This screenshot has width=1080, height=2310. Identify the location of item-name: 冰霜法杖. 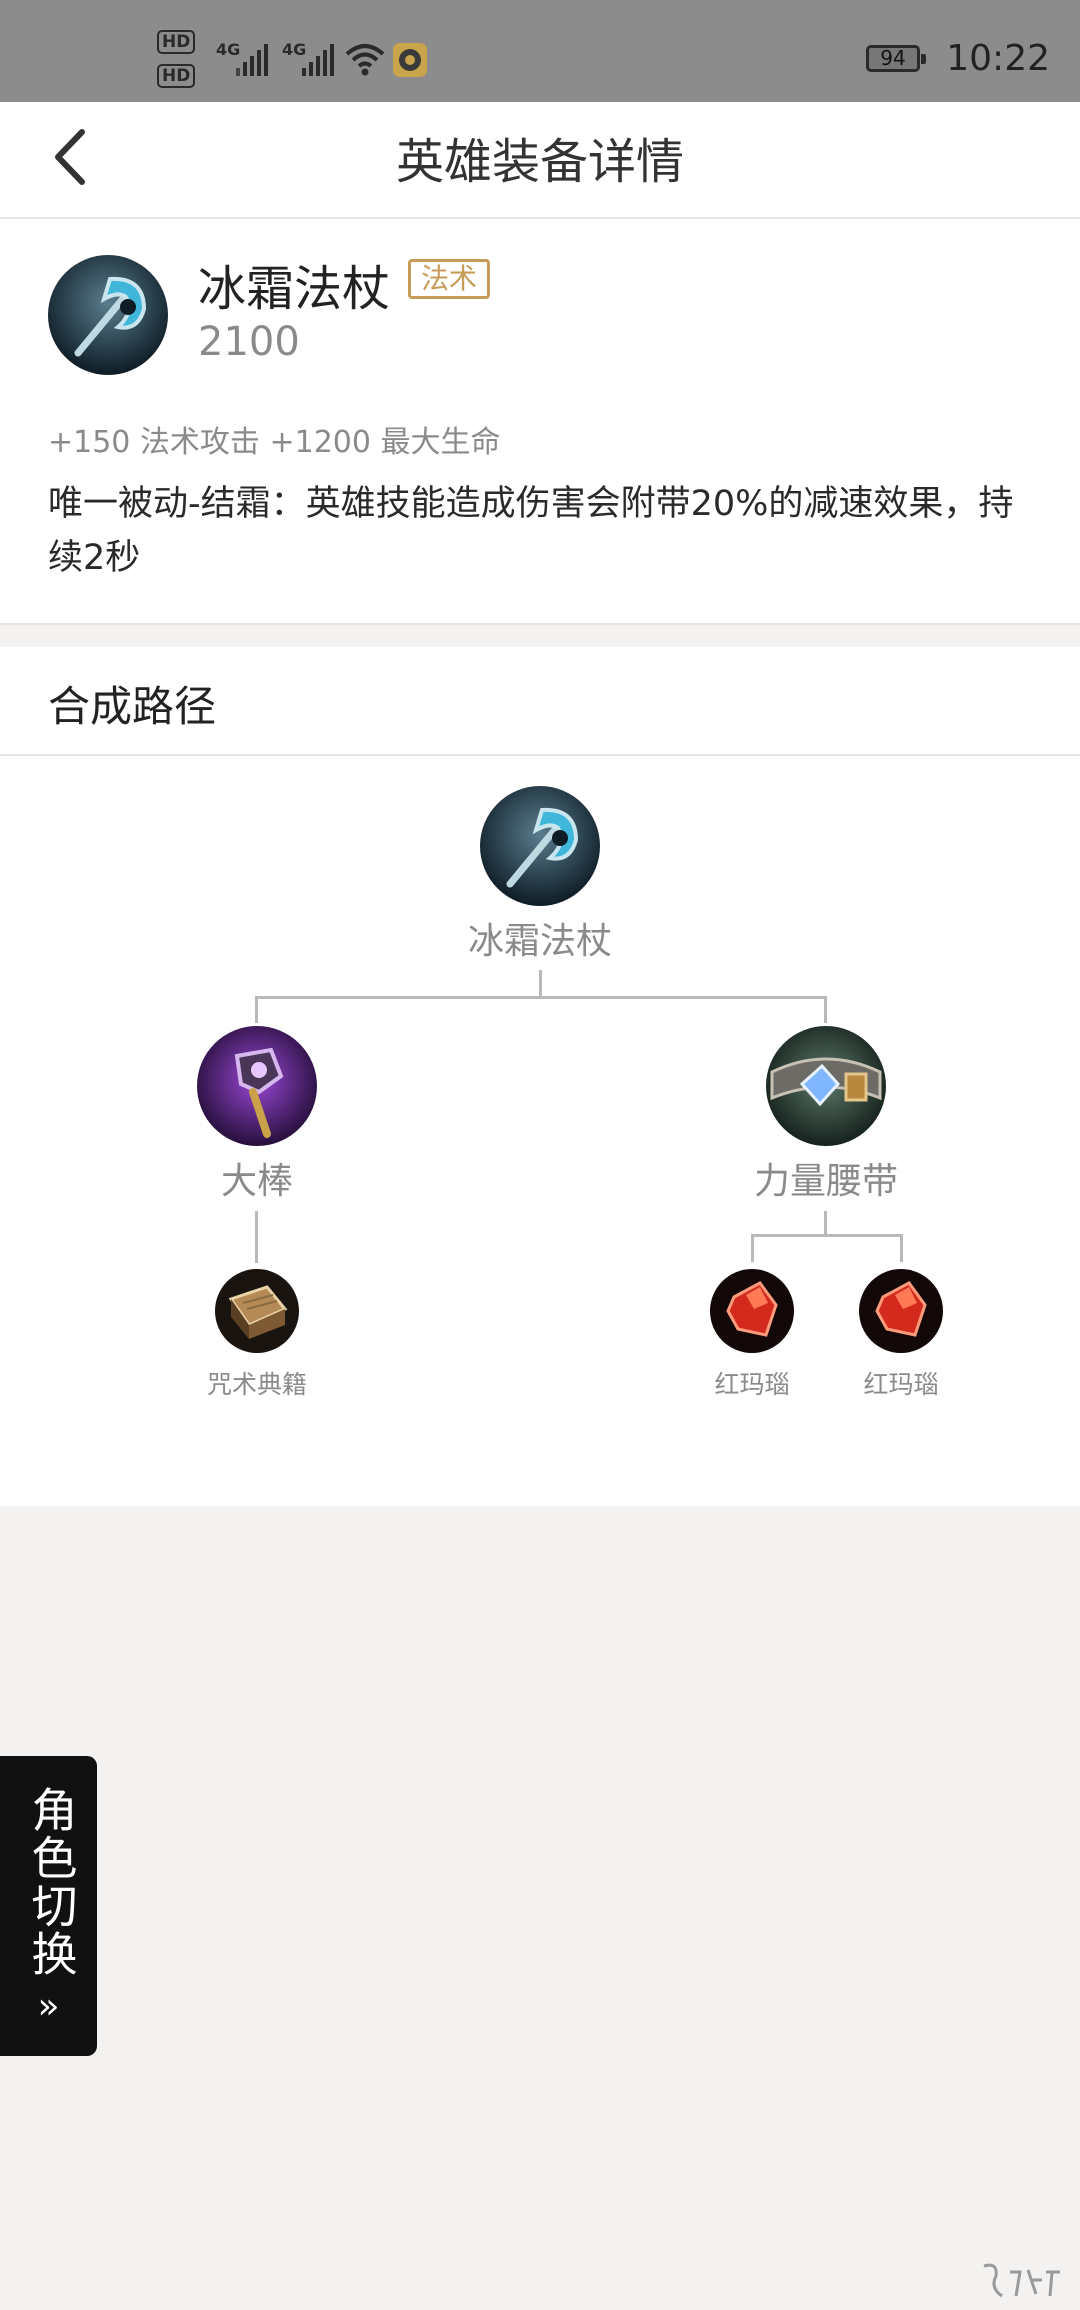
(294, 289).